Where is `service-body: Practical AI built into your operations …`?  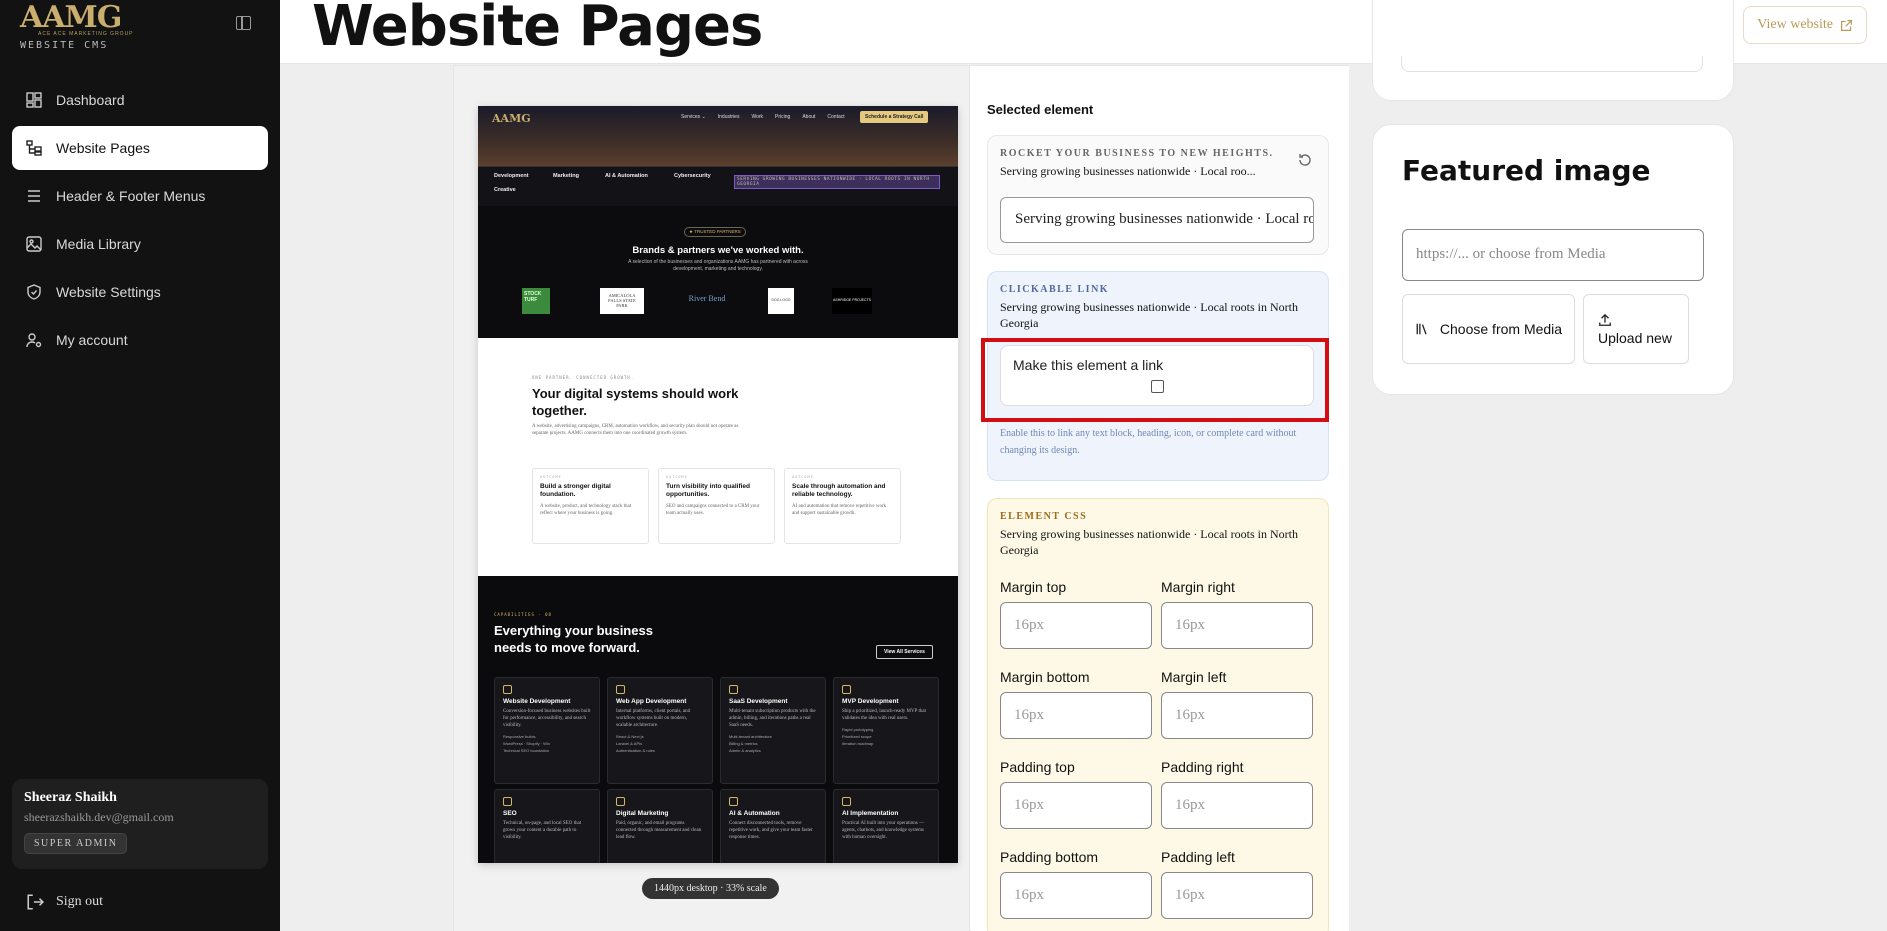 service-body: Practical AI built into your operations … is located at coordinates (883, 830).